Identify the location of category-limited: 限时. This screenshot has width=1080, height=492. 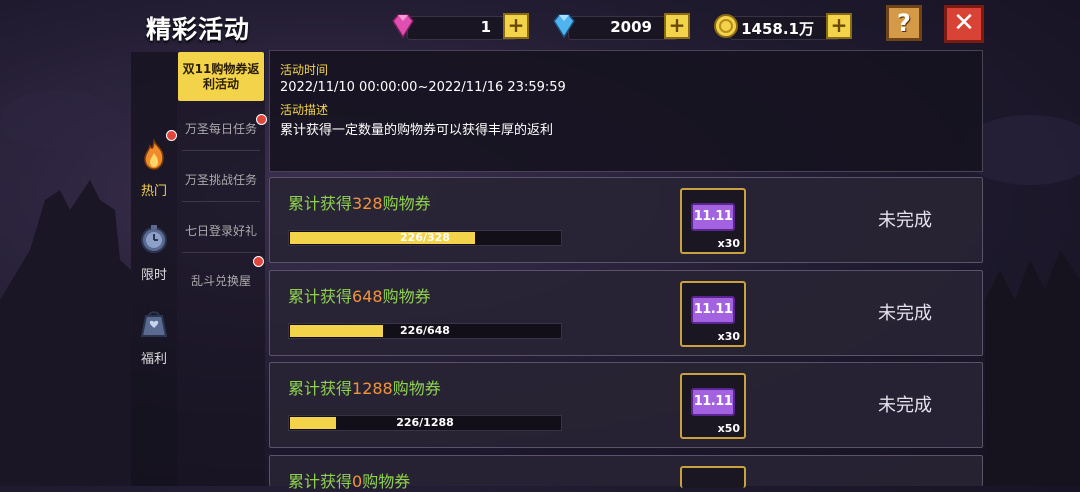
(154, 252).